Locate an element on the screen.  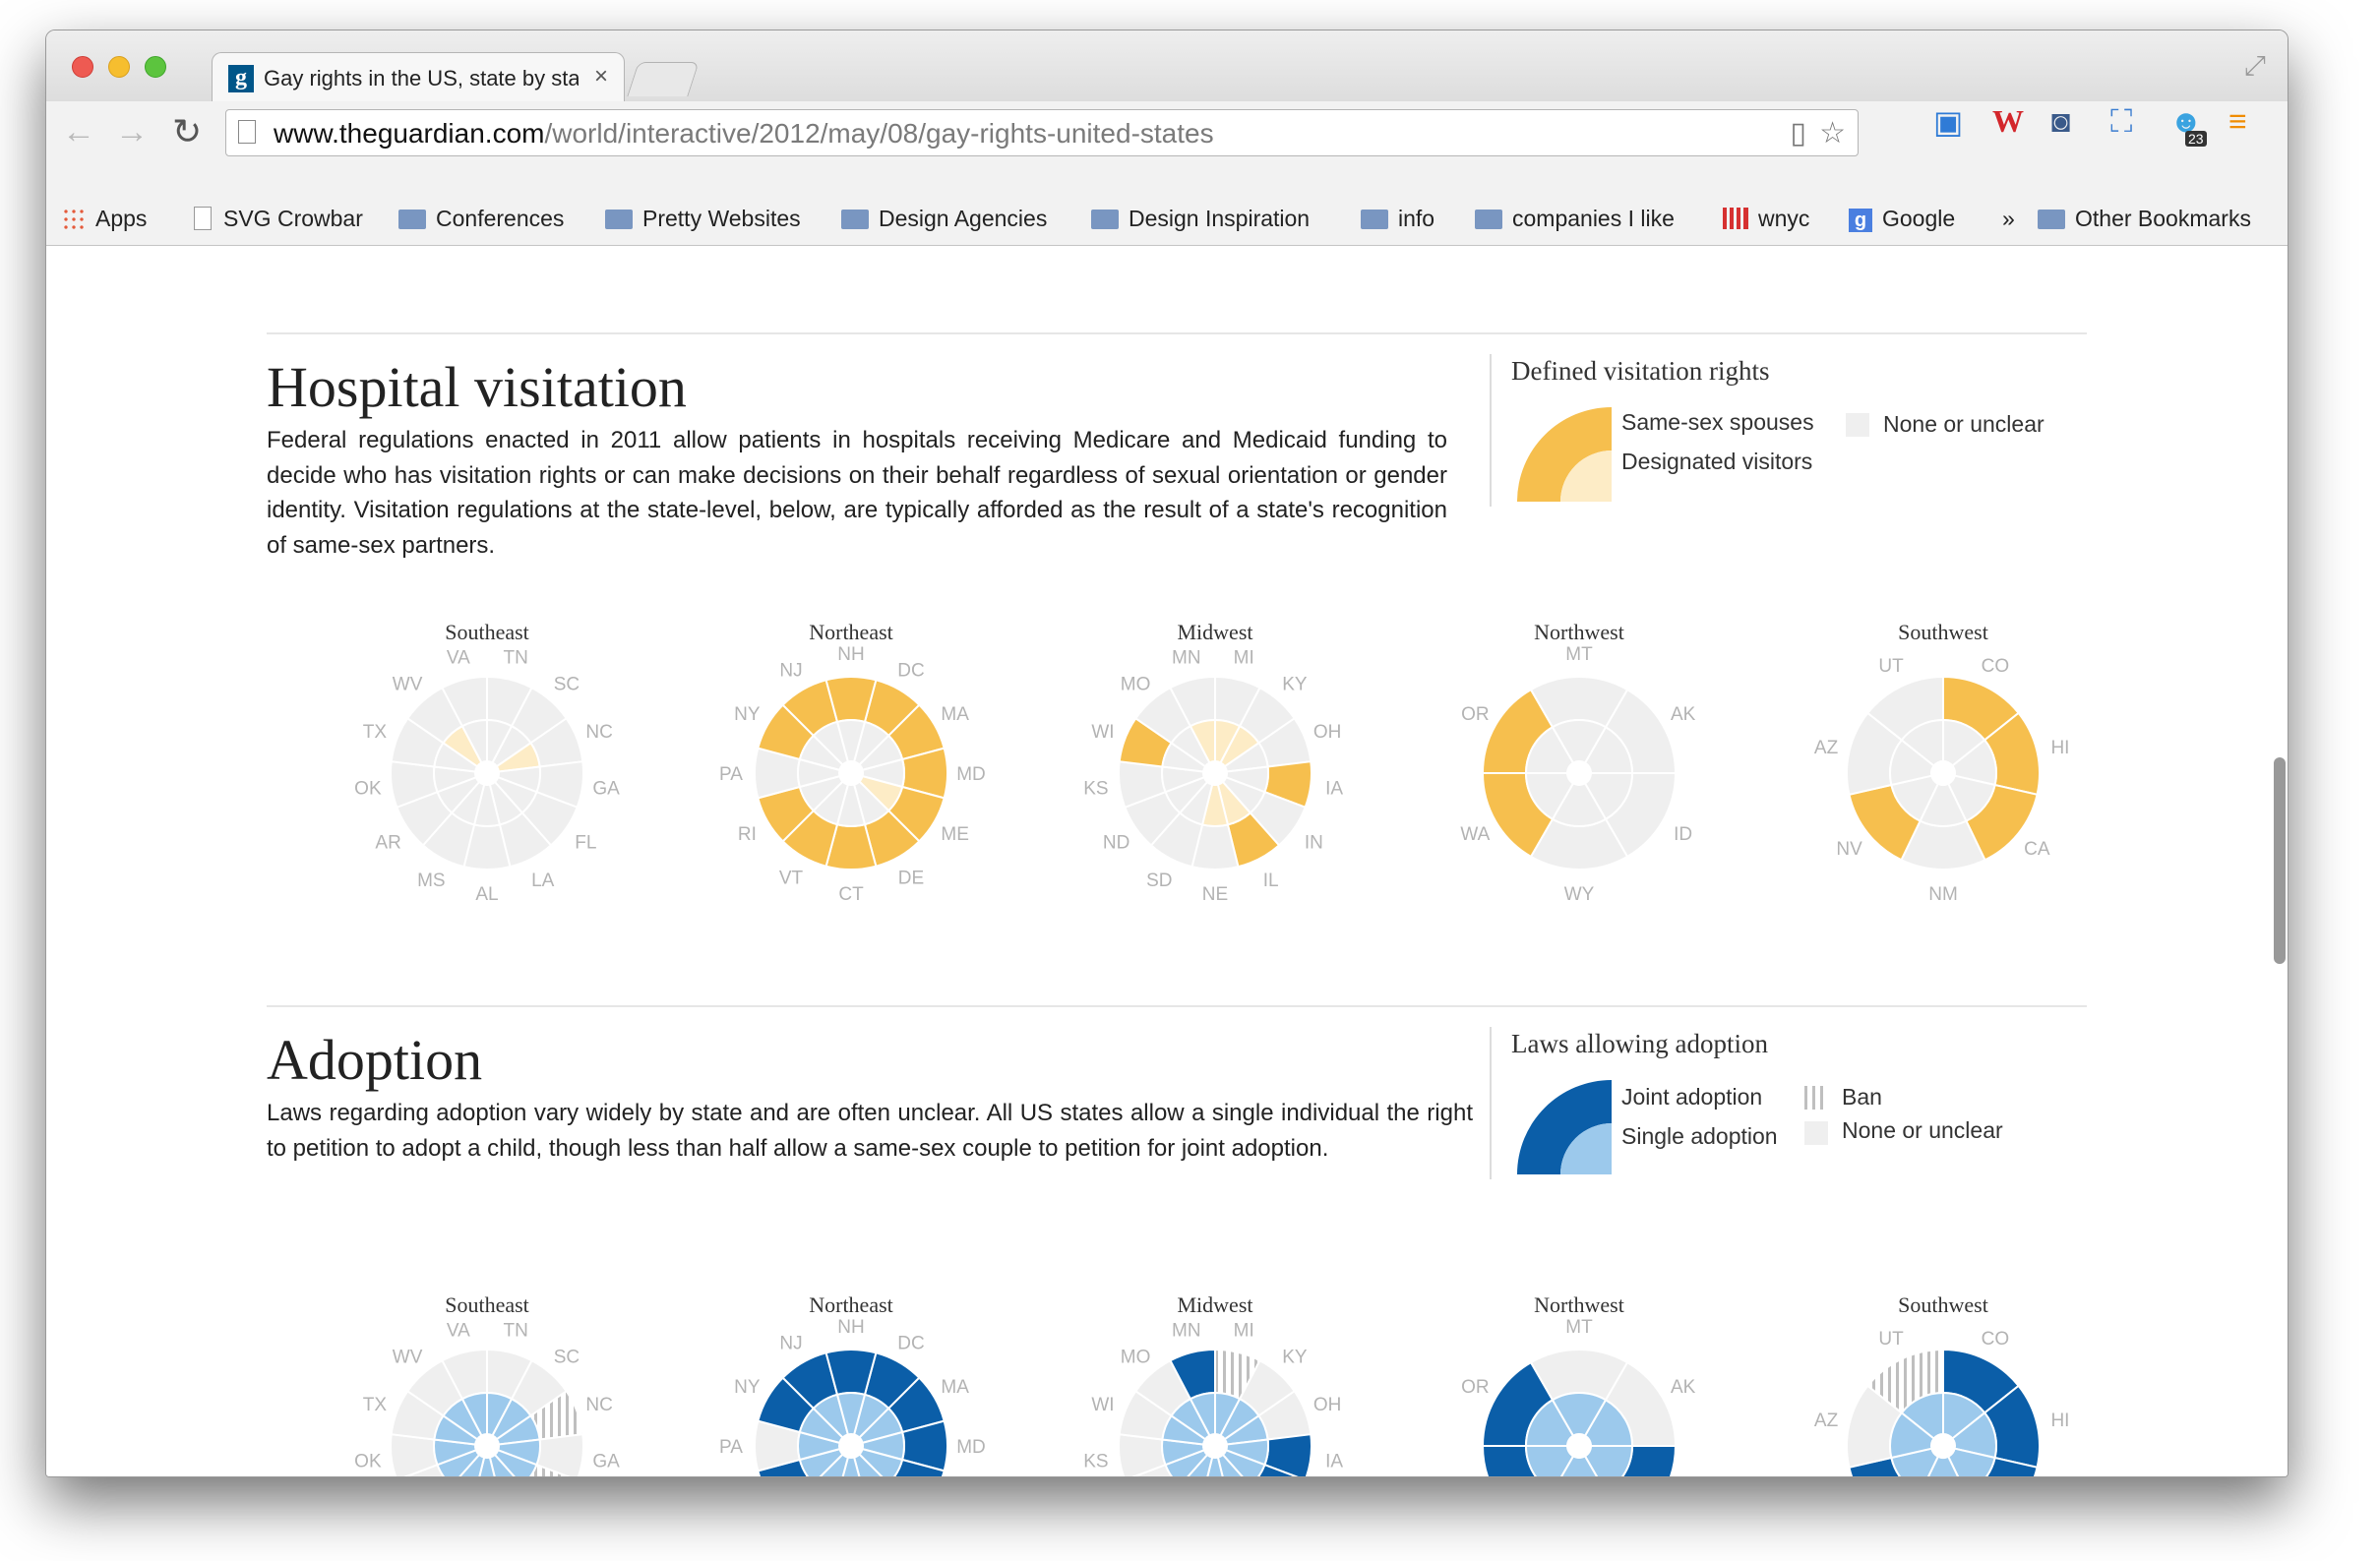
state-label: MS is located at coordinates (431, 881).